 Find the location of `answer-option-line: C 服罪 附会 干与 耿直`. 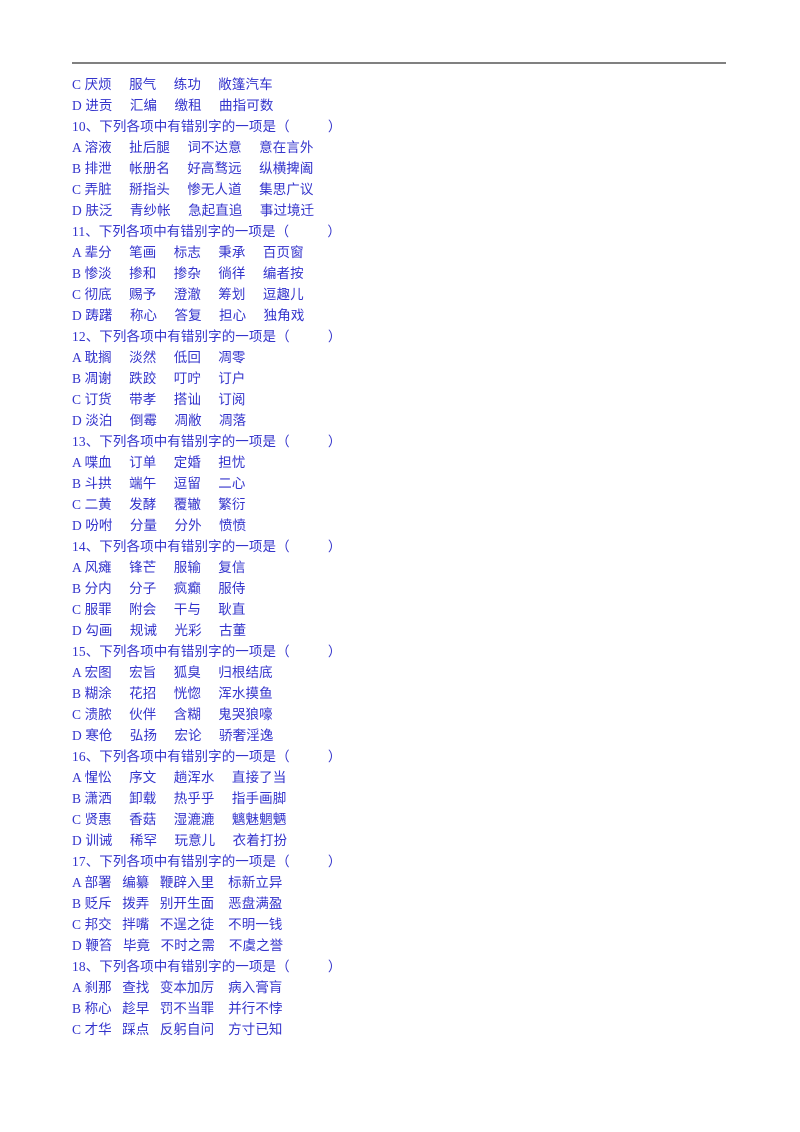

answer-option-line: C 服罪 附会 干与 耿直 is located at coordinates (159, 609).